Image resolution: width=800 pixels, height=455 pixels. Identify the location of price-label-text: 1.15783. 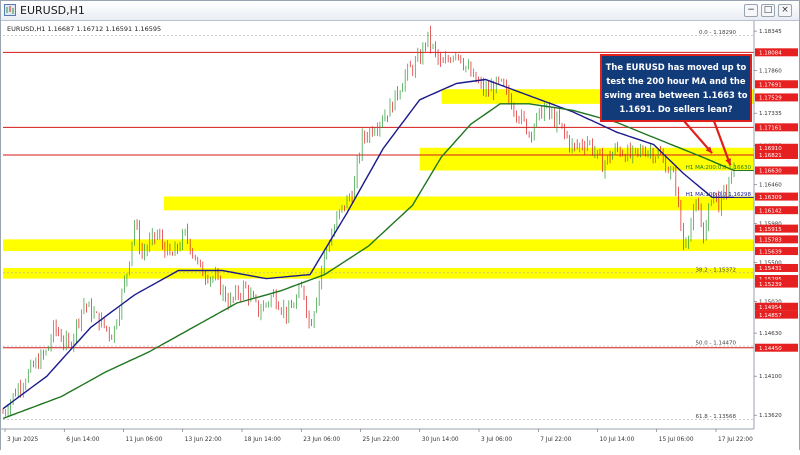
(770, 241).